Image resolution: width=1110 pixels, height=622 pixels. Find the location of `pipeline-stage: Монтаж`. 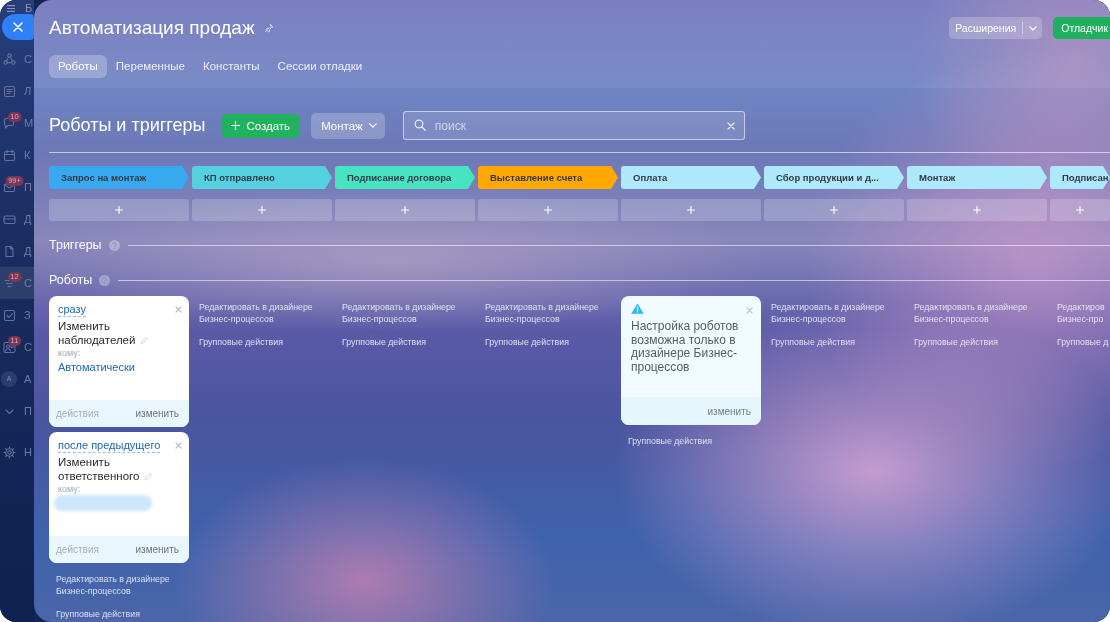

pipeline-stage: Монтаж is located at coordinates (977, 177).